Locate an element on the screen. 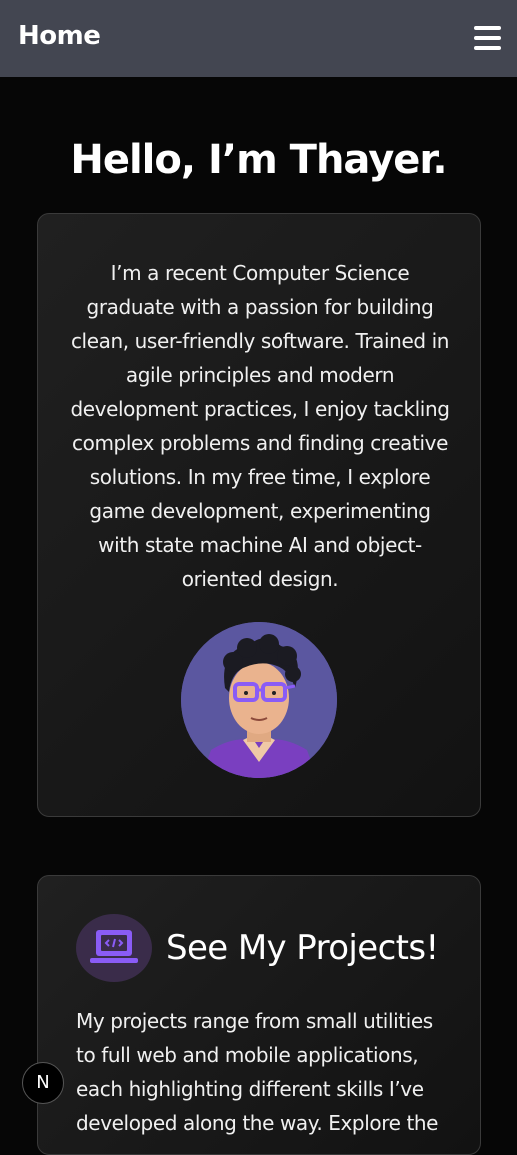  hero-heading: Hello, I’m Thayer. is located at coordinates (258, 160).